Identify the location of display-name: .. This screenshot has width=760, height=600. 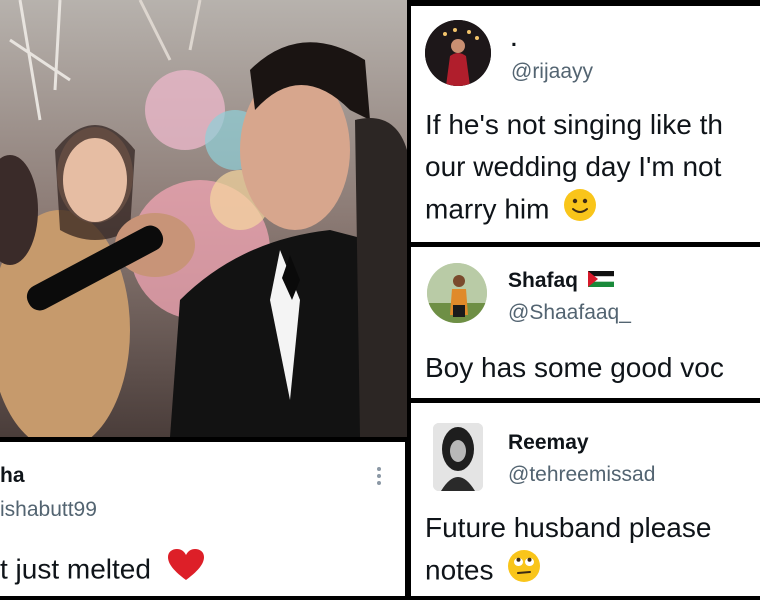
(514, 40).